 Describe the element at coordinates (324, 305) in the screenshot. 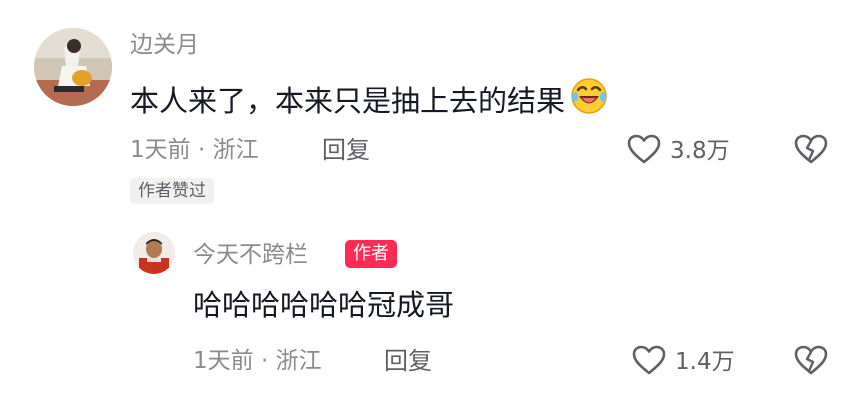

I see `reply-text: 哈哈哈哈哈哈冠成哥` at that location.